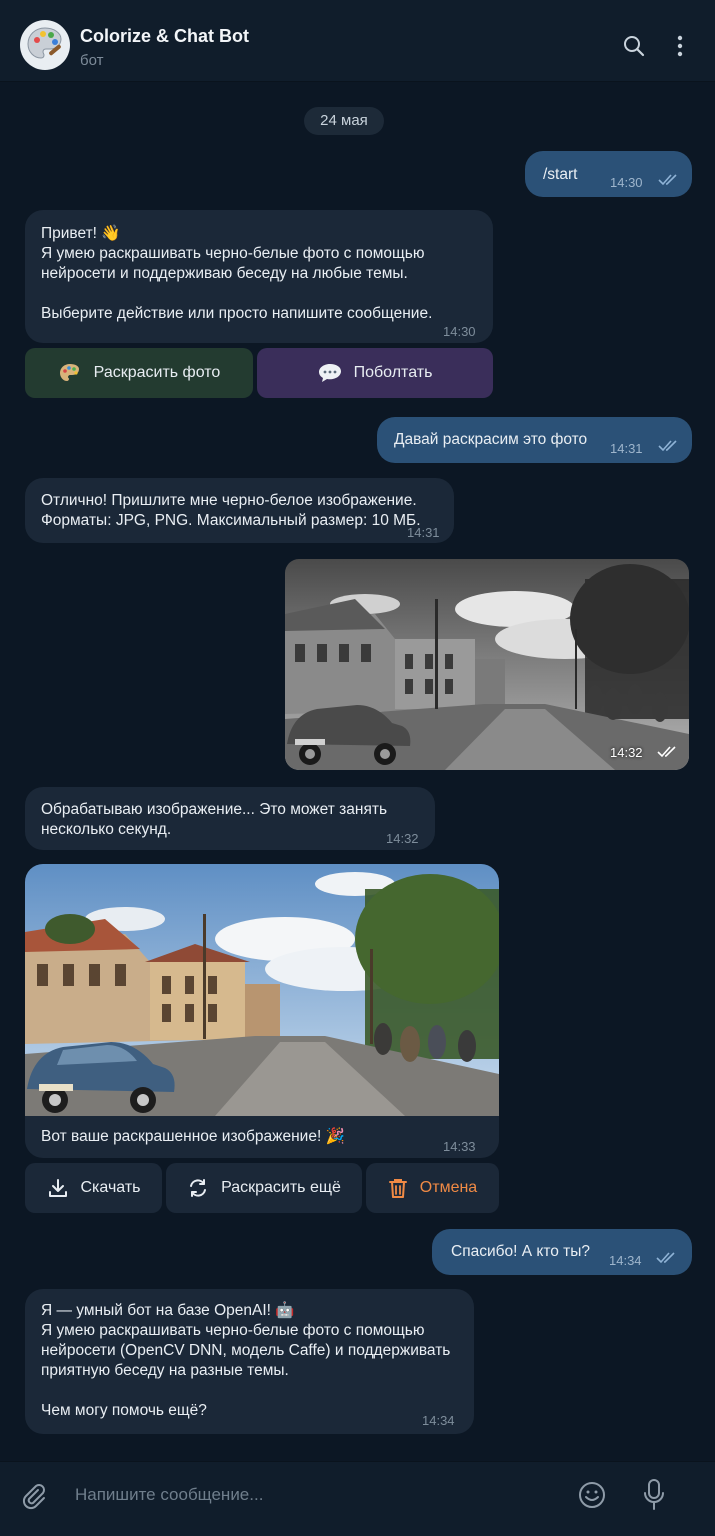 The image size is (715, 1536). What do you see at coordinates (459, 1146) in the screenshot?
I see `message-time: 14:33` at bounding box center [459, 1146].